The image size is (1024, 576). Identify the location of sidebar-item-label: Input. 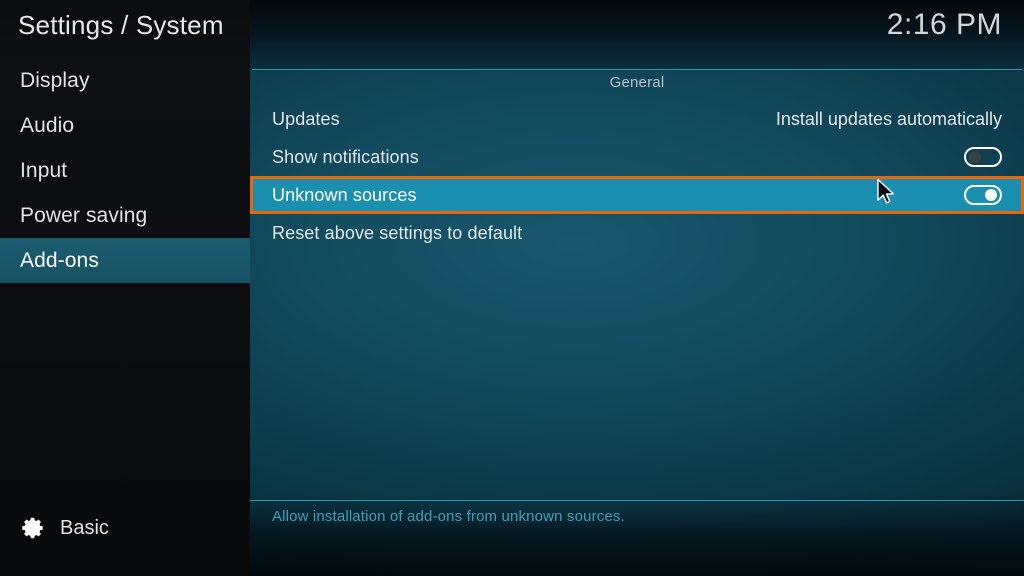
(44, 170).